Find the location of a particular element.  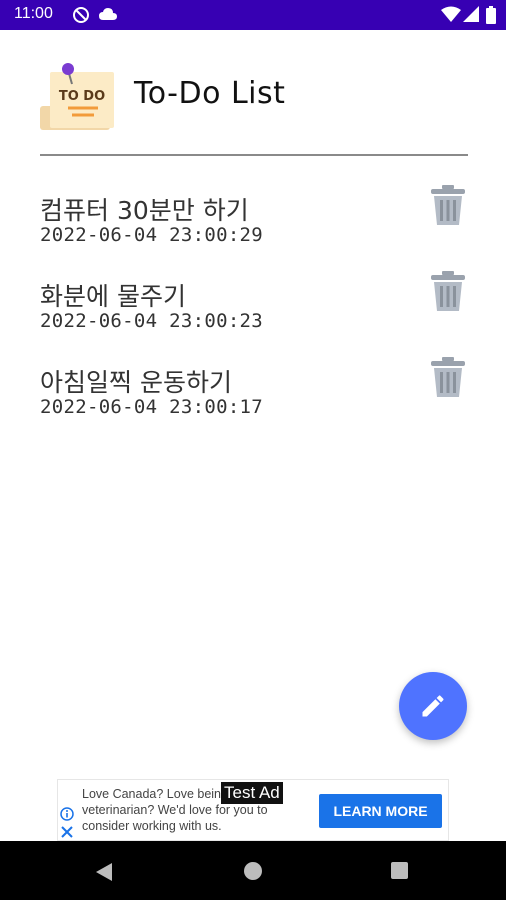

ad-info-icon is located at coordinates (67, 815).